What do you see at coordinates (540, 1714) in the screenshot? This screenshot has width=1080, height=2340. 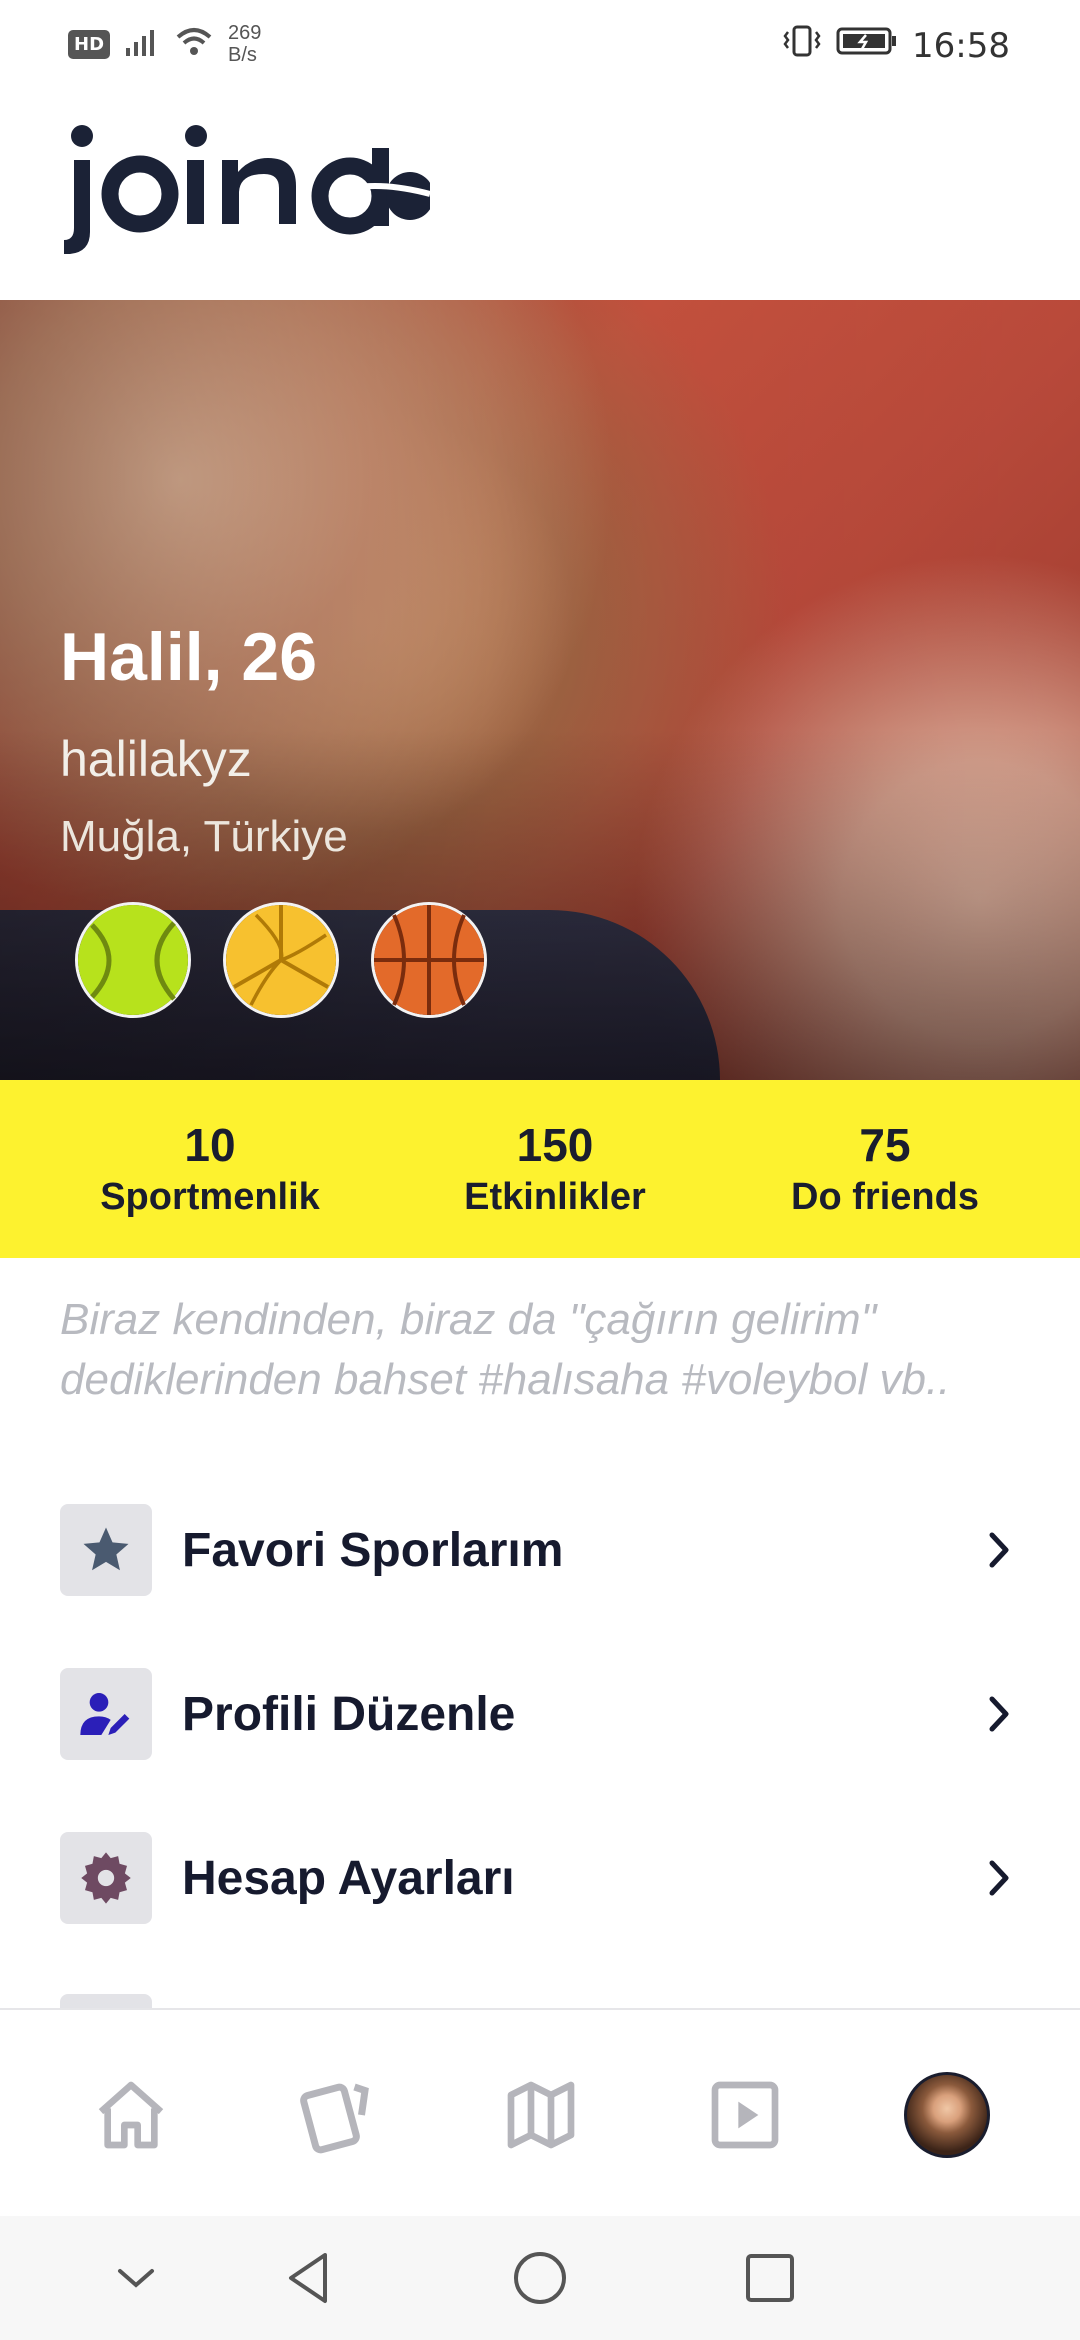 I see `menu-edit-profile: Profili Düzenle` at bounding box center [540, 1714].